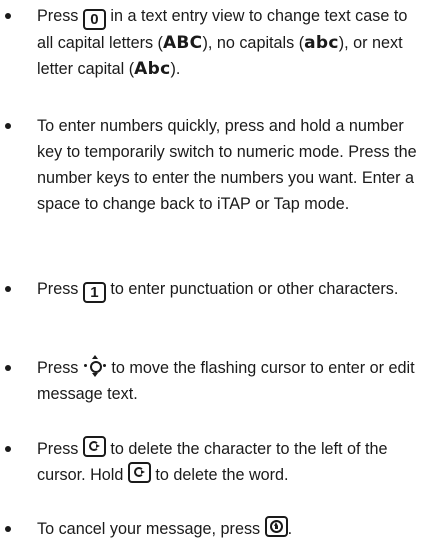  I want to click on tip-text: To cancel your message, press, so click(151, 529).